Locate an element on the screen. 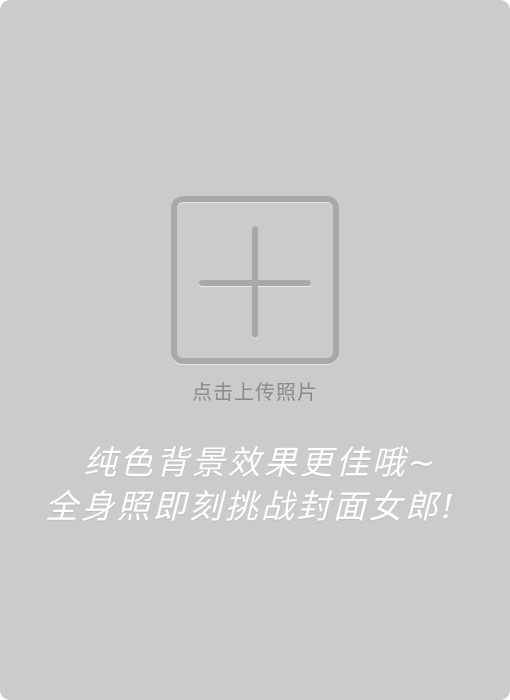  upload-photo-label: 点击上传照片 is located at coordinates (255, 390).